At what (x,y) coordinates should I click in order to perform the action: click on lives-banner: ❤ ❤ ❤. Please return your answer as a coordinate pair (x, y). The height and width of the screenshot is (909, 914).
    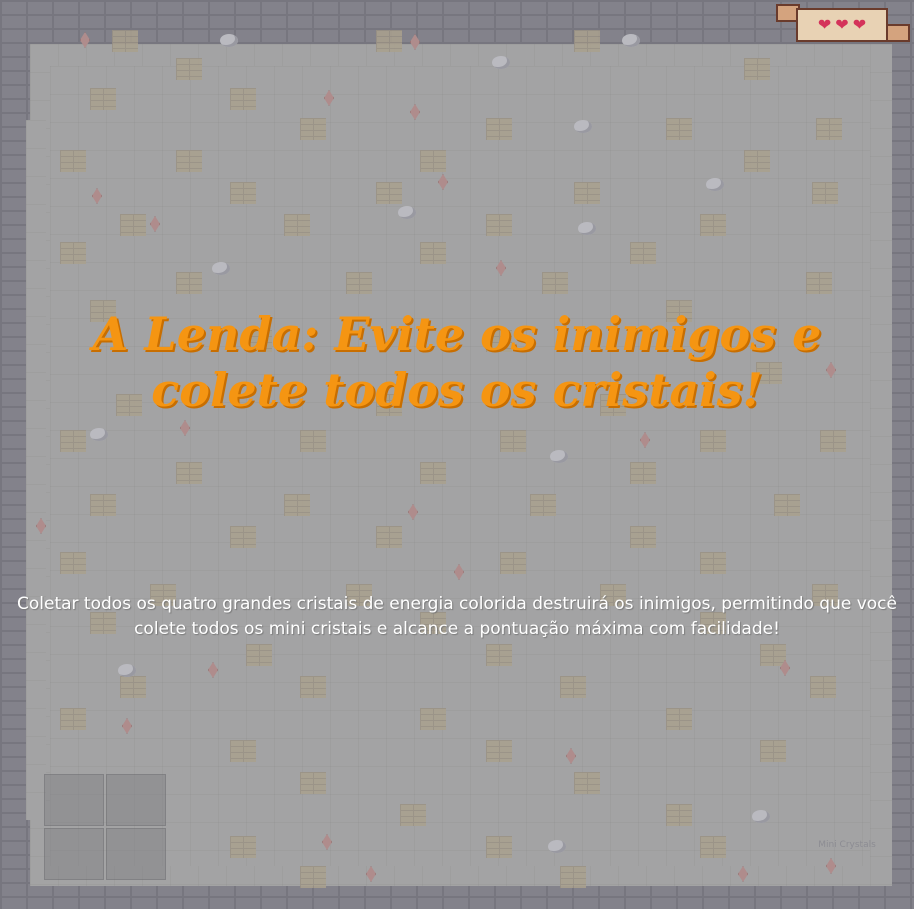
    Looking at the image, I should click on (843, 25).